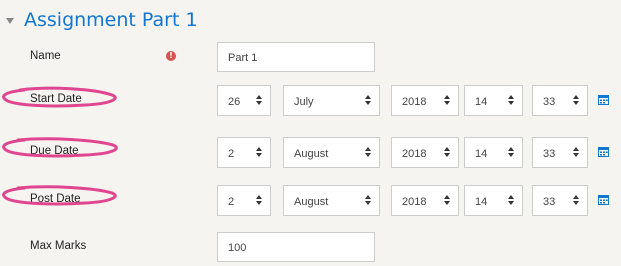  I want to click on start-date-row: Start Date 26 July 2018 14 33, so click(310, 101).